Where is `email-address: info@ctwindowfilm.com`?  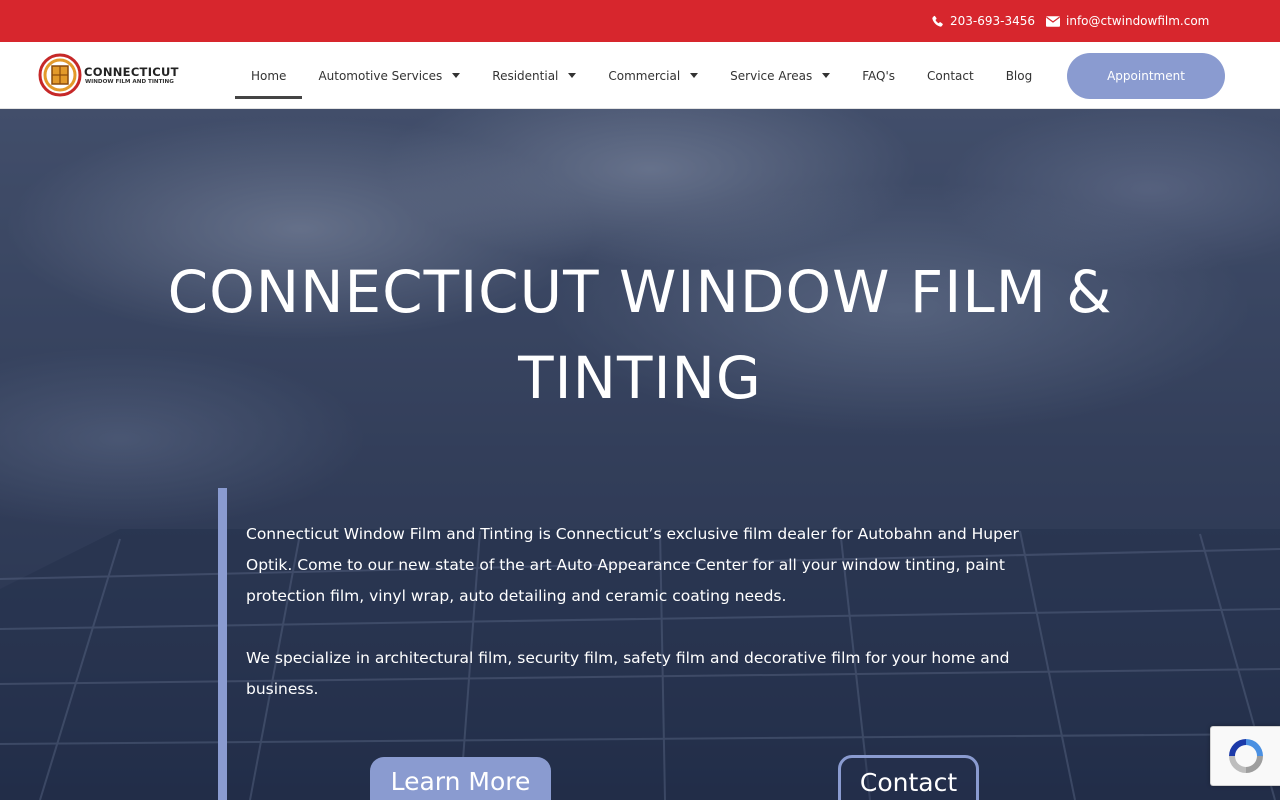 email-address: info@ctwindowfilm.com is located at coordinates (1138, 21).